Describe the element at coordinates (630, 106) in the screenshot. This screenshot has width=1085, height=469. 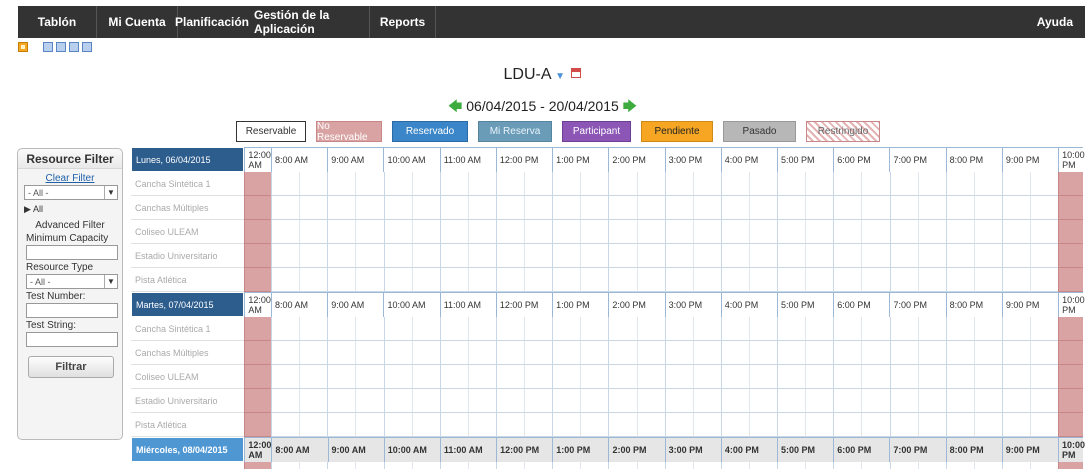
I see `next-arrow-icon: 🡆` at that location.